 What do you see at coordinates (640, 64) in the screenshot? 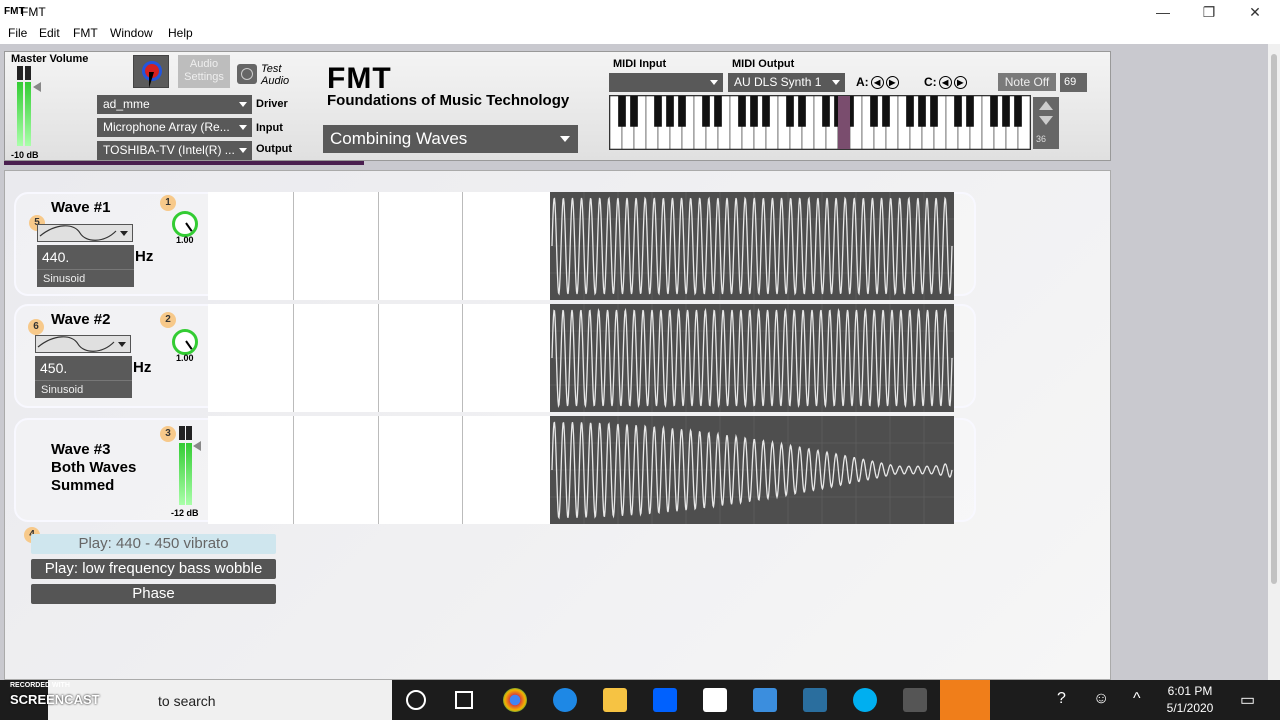
I see `midi-input-label: MIDI Input` at bounding box center [640, 64].